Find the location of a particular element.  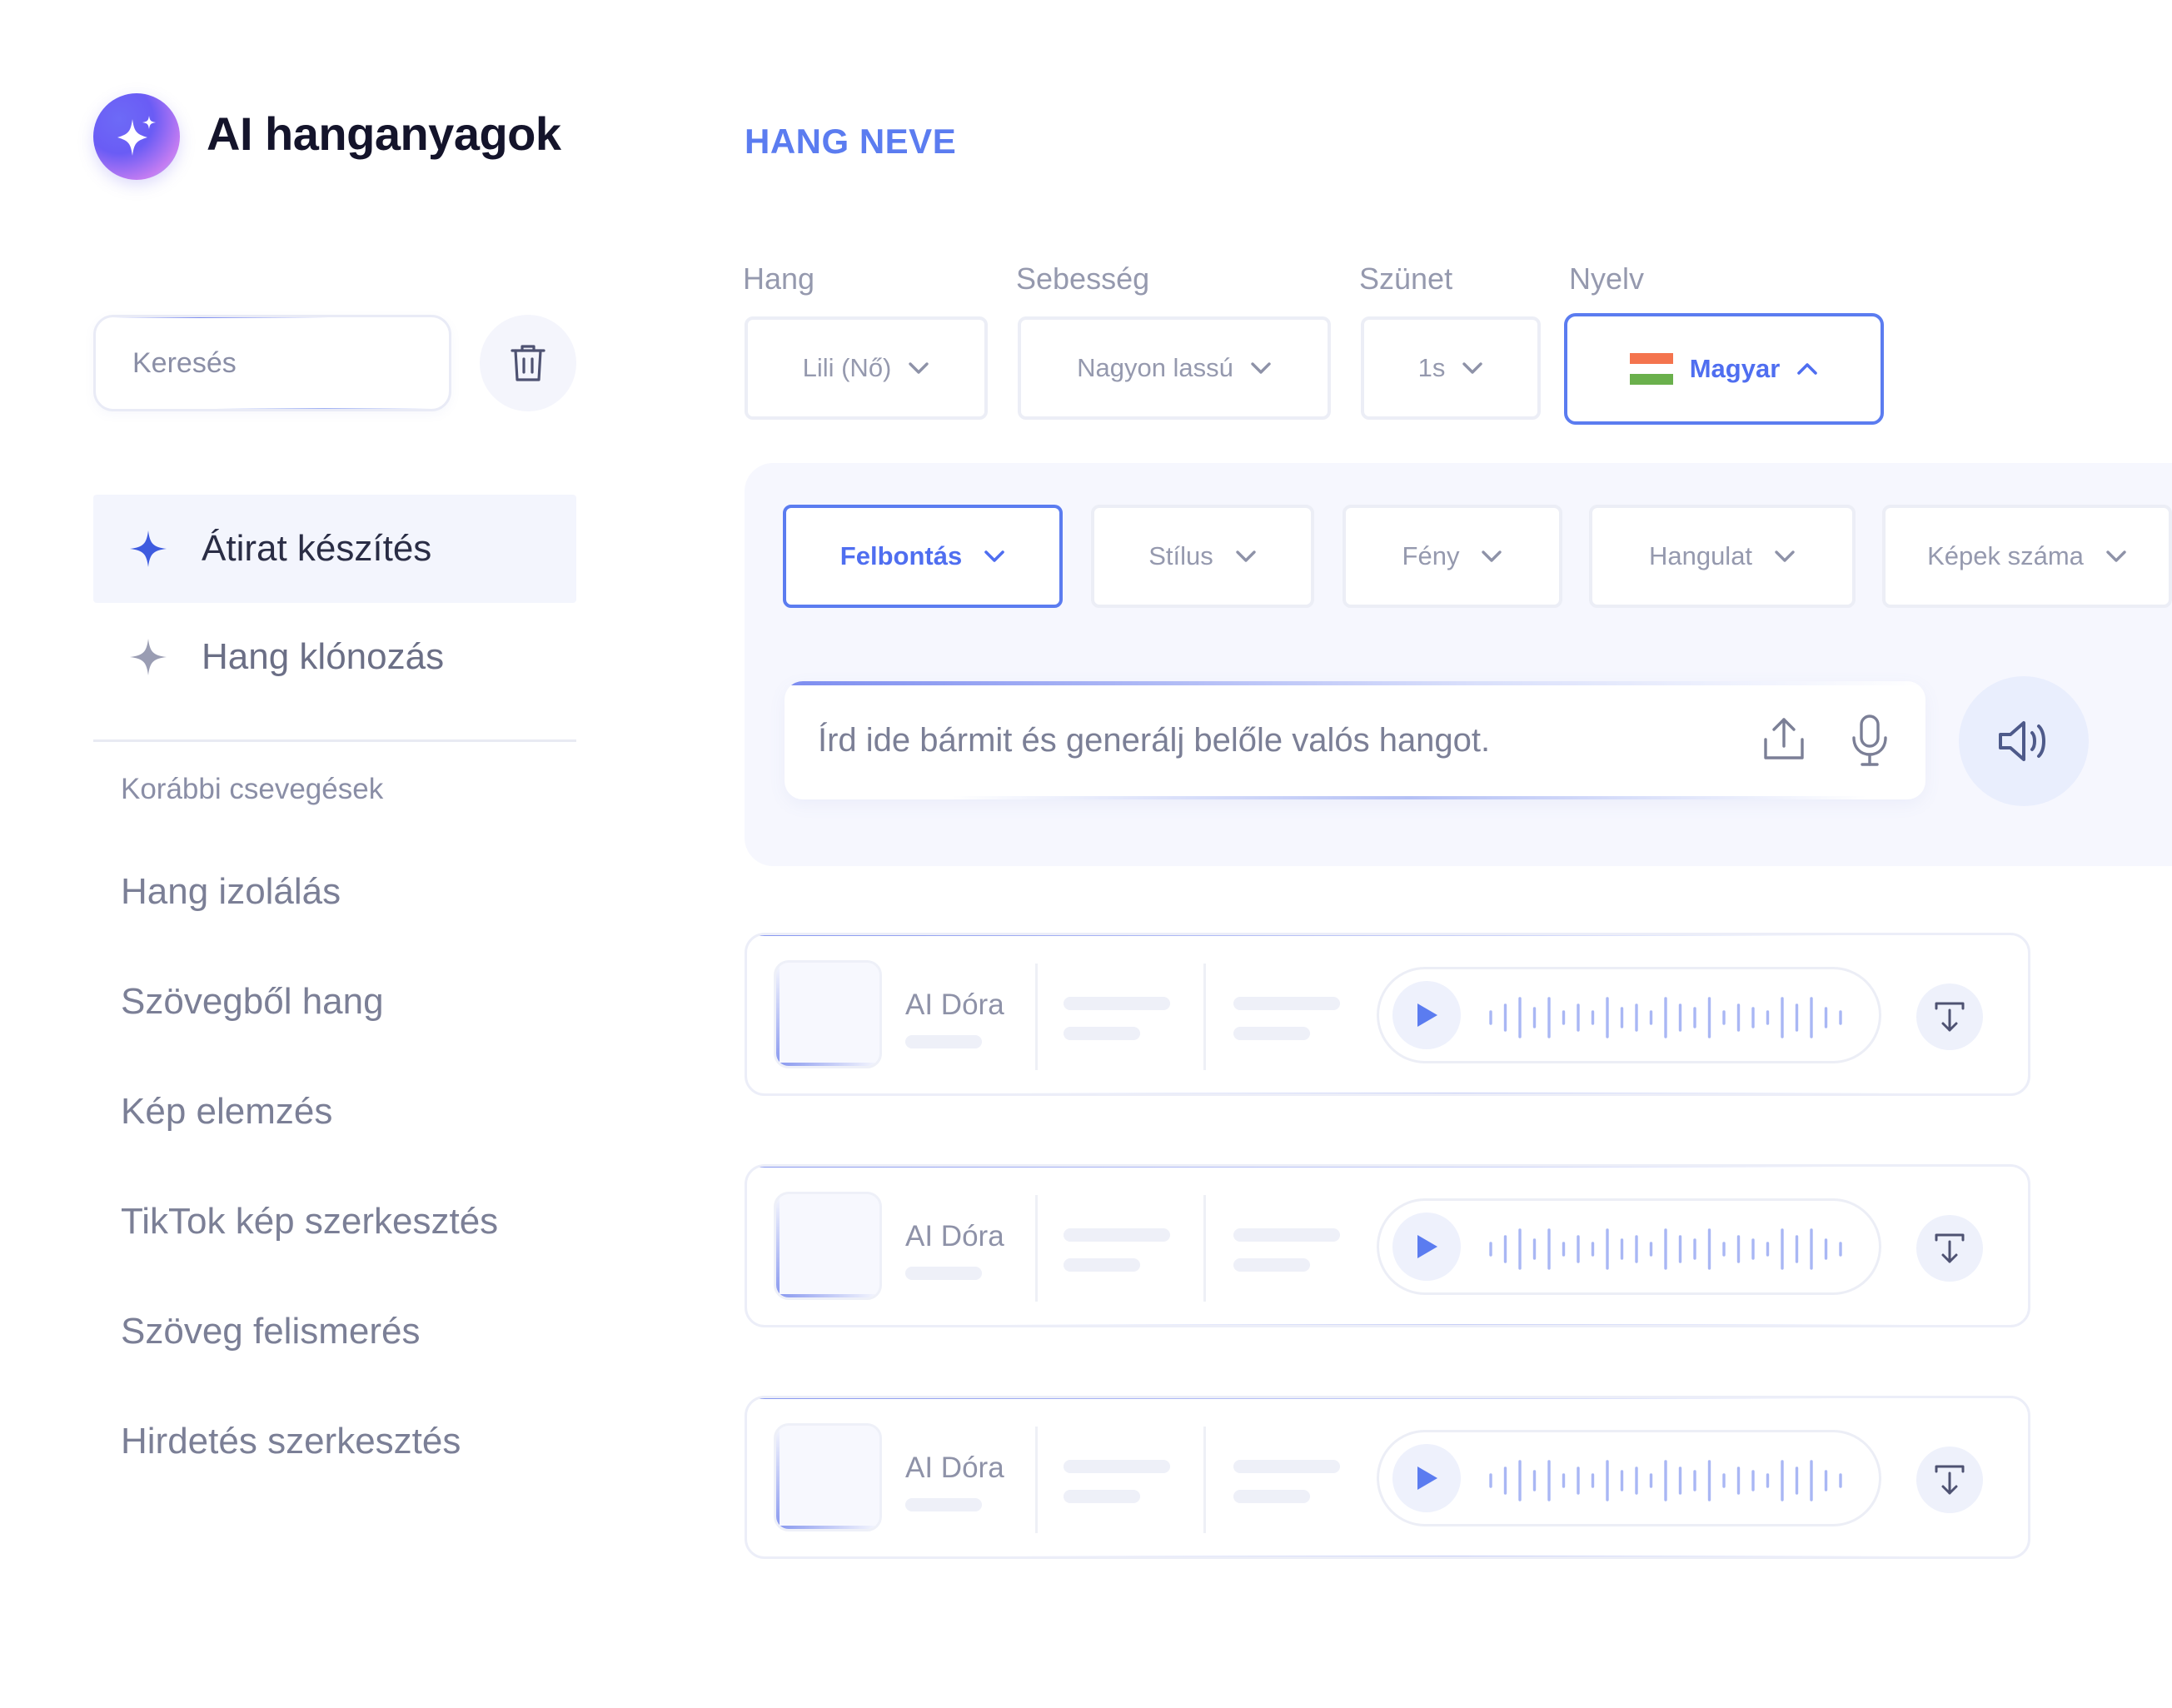

pause-value: 1s is located at coordinates (1431, 367).